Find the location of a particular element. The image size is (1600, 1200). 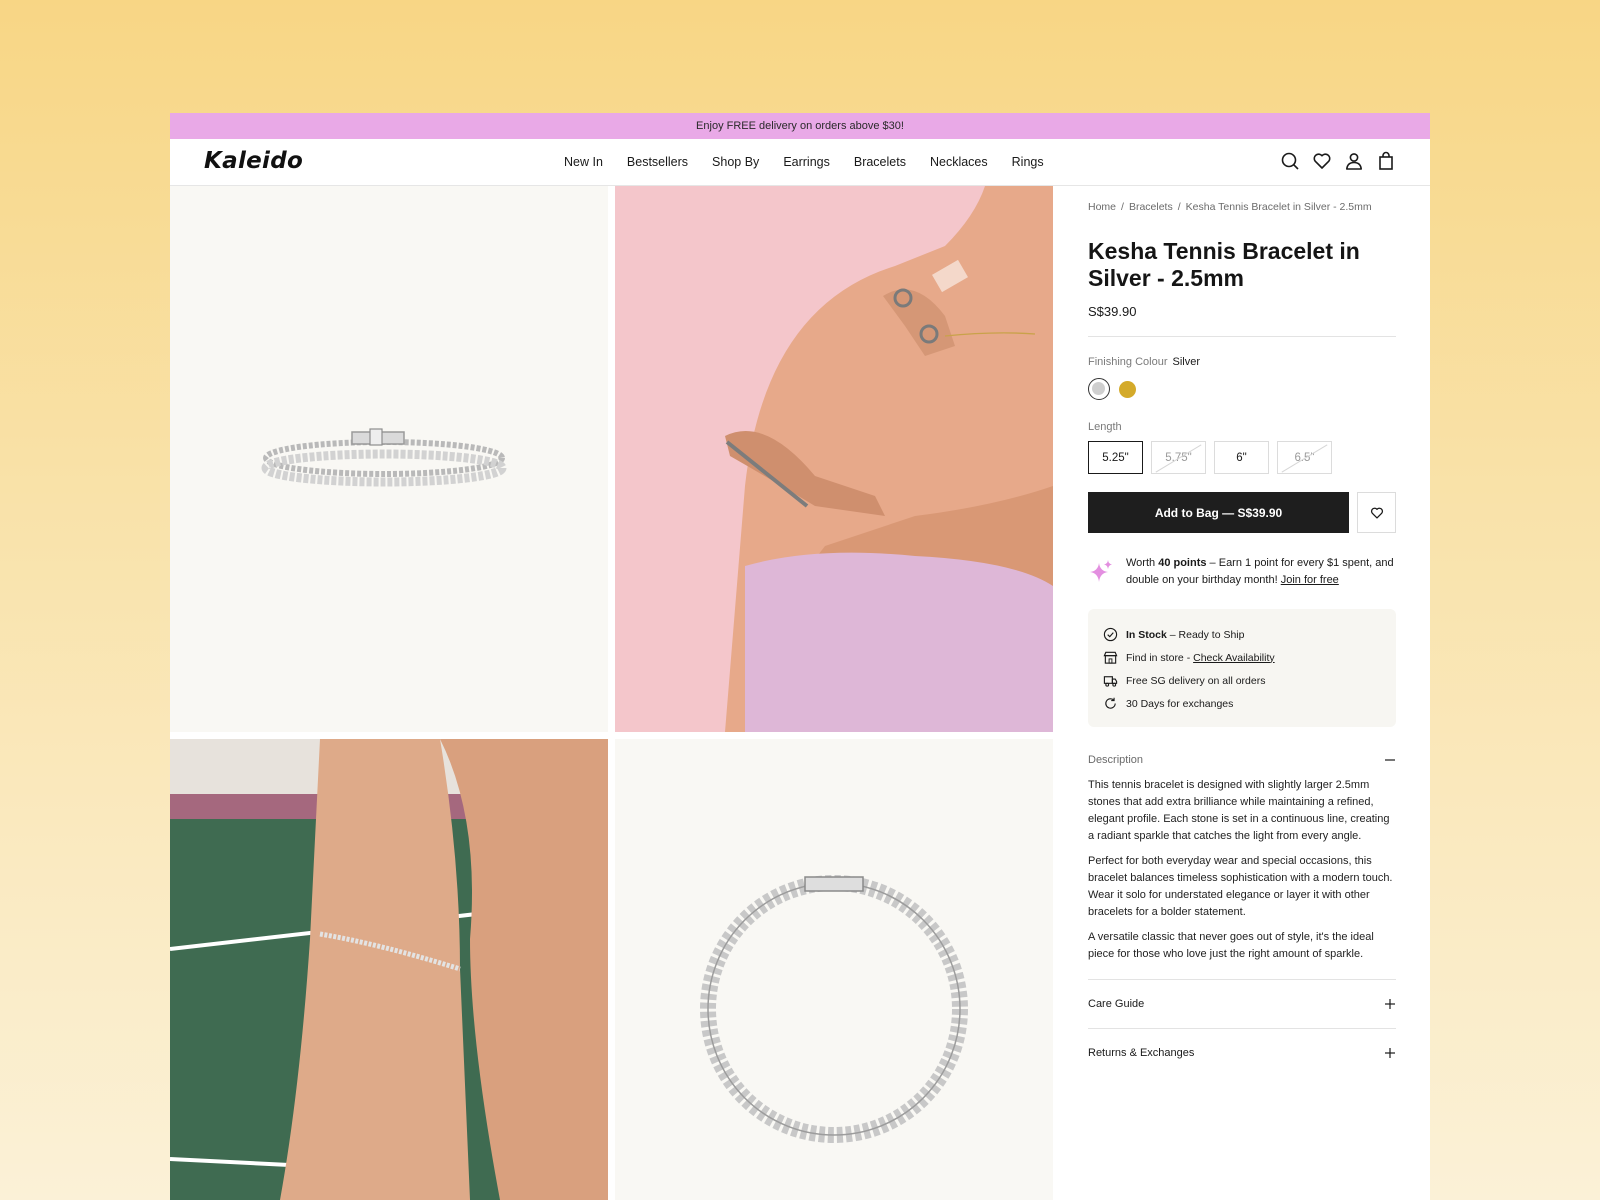

product-image-model-wrist is located at coordinates (389, 969).